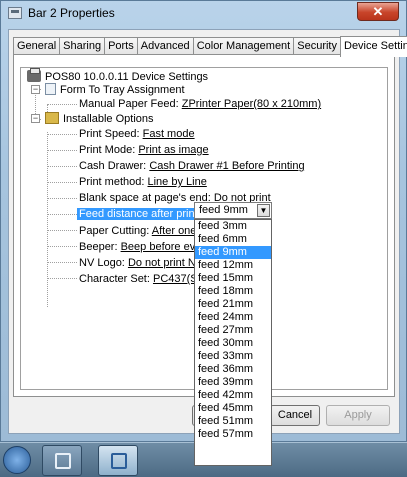  What do you see at coordinates (233, 252) in the screenshot?
I see `dropdown-option-selected: feed 9mm` at bounding box center [233, 252].